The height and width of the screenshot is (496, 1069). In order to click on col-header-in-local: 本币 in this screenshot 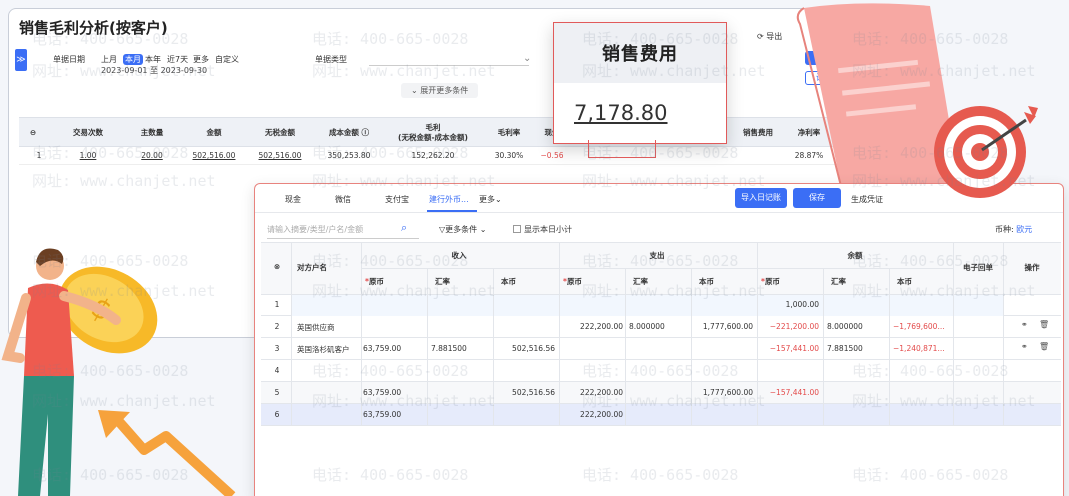, I will do `click(508, 281)`.